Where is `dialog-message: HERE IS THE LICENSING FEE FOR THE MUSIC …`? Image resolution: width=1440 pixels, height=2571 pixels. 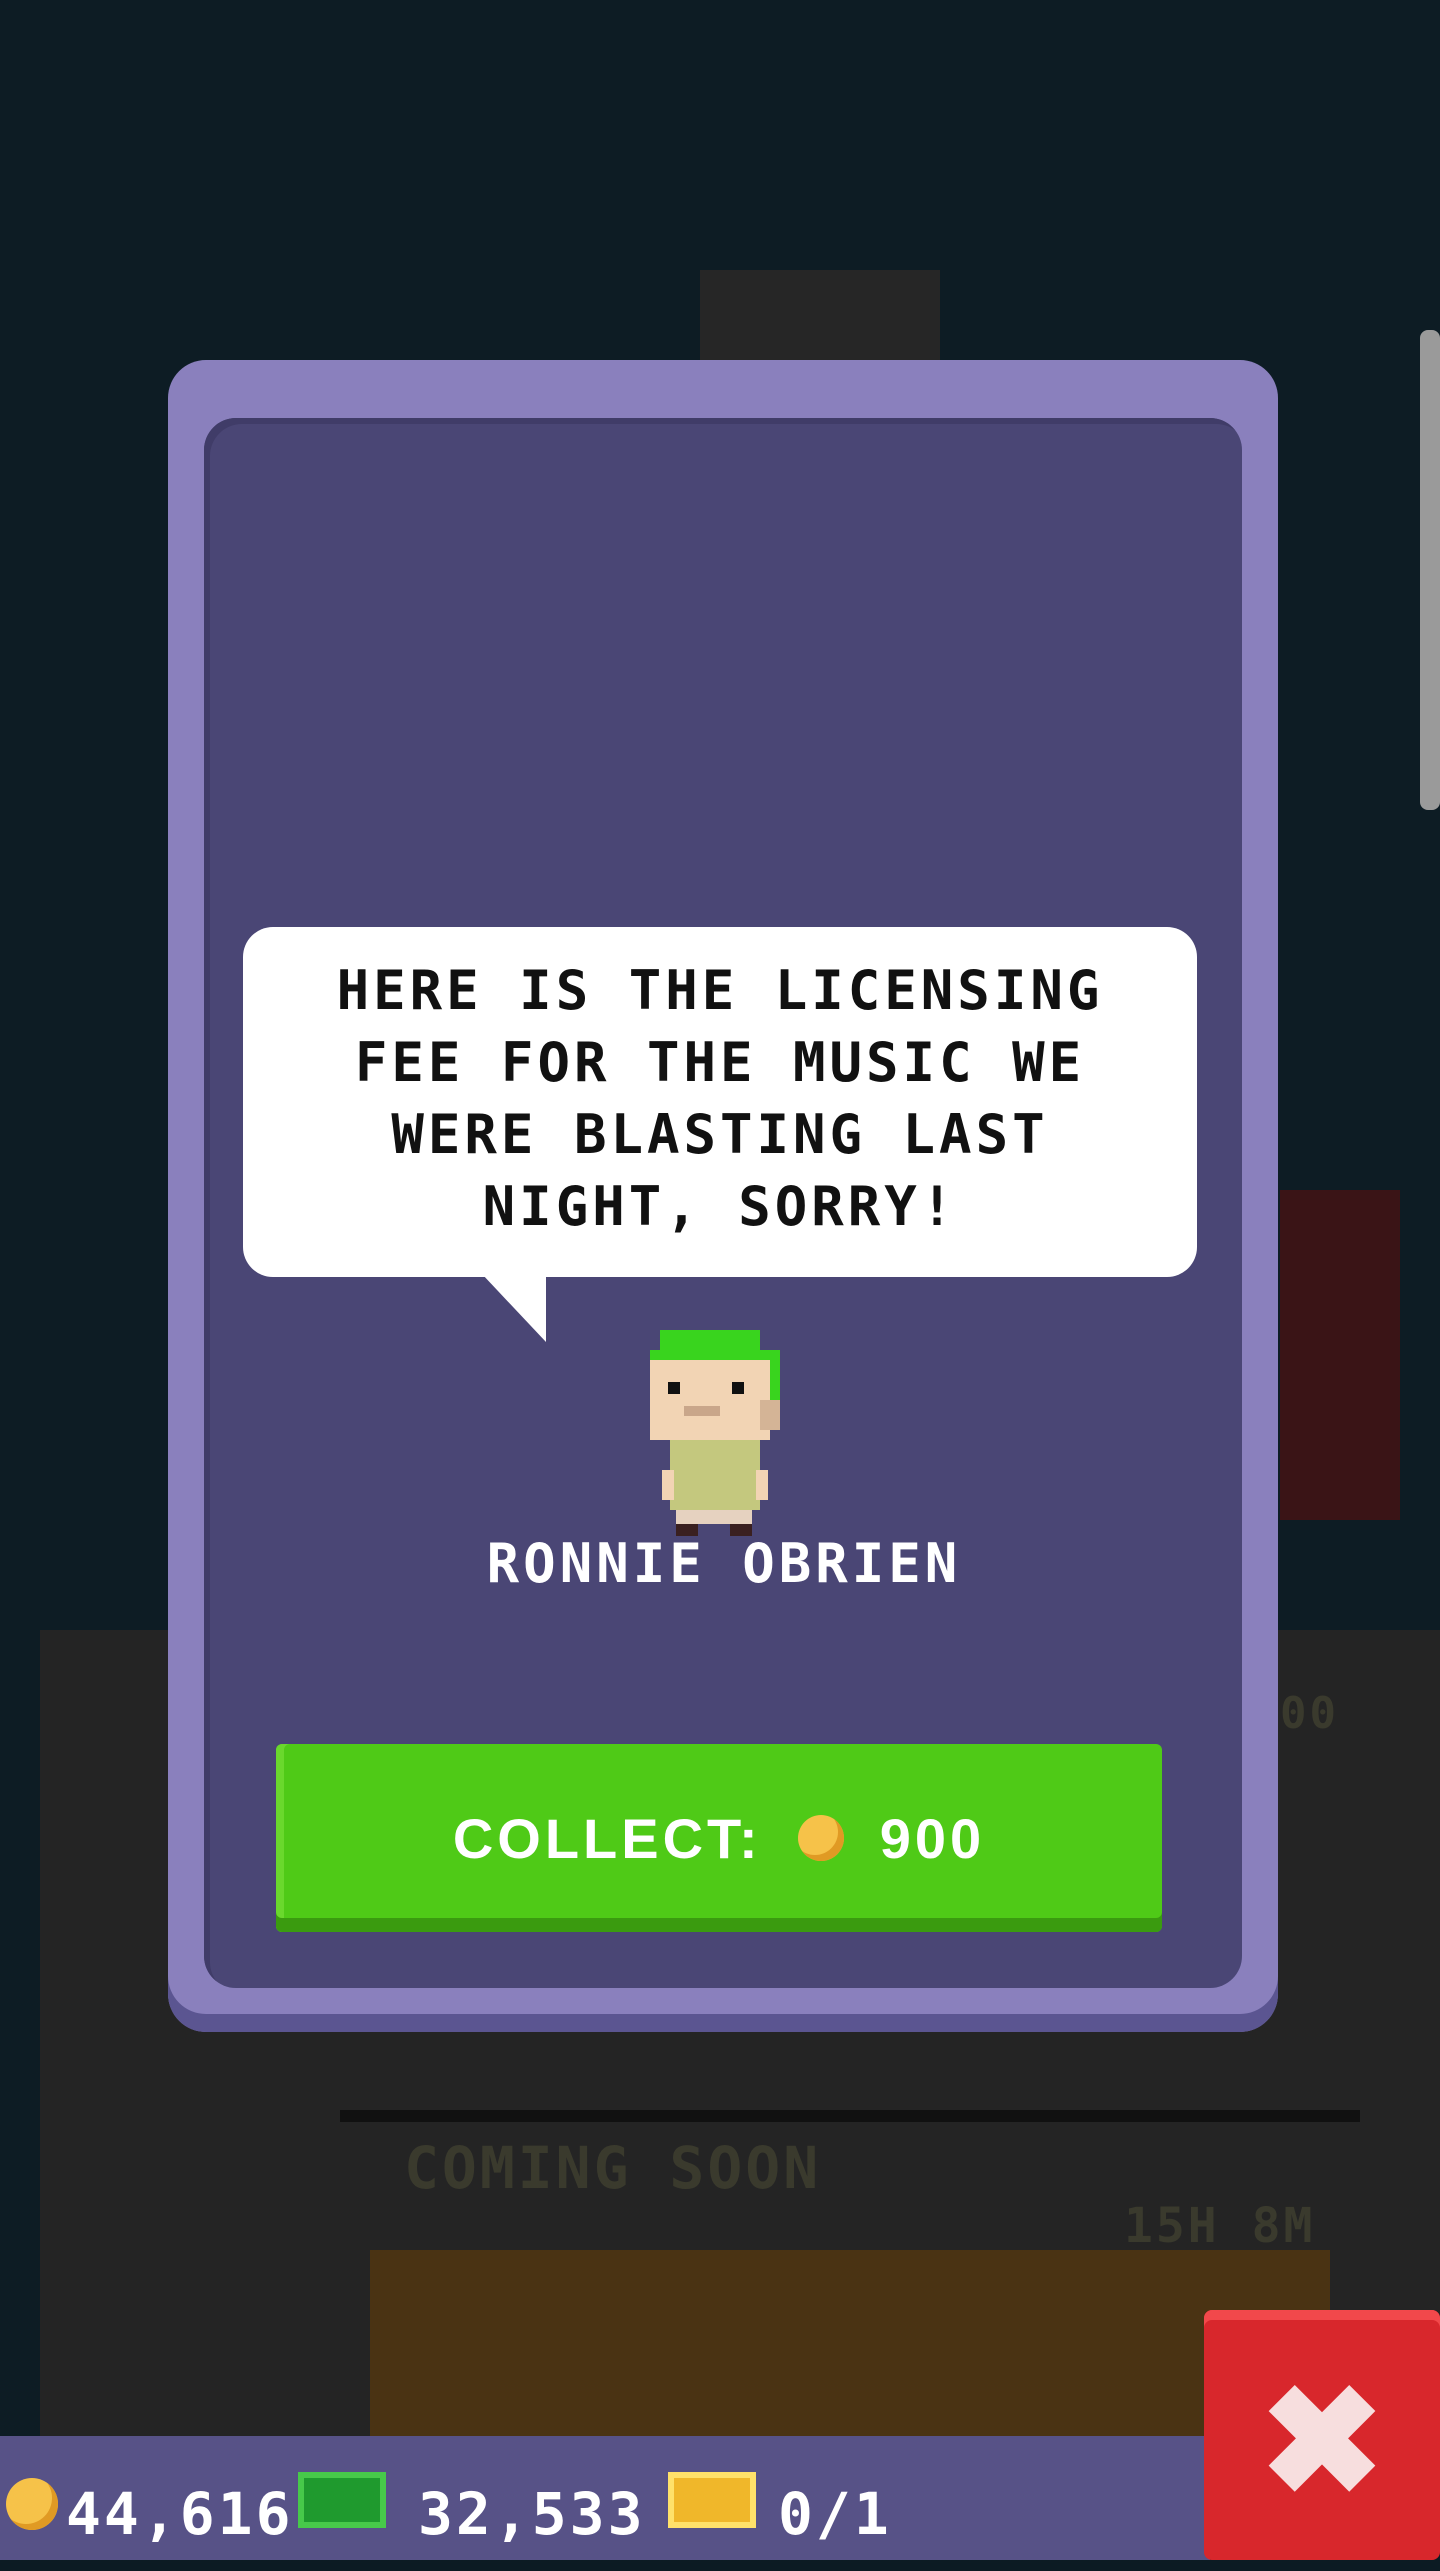 dialog-message: HERE IS THE LICENSING FEE FOR THE MUSIC … is located at coordinates (720, 1098).